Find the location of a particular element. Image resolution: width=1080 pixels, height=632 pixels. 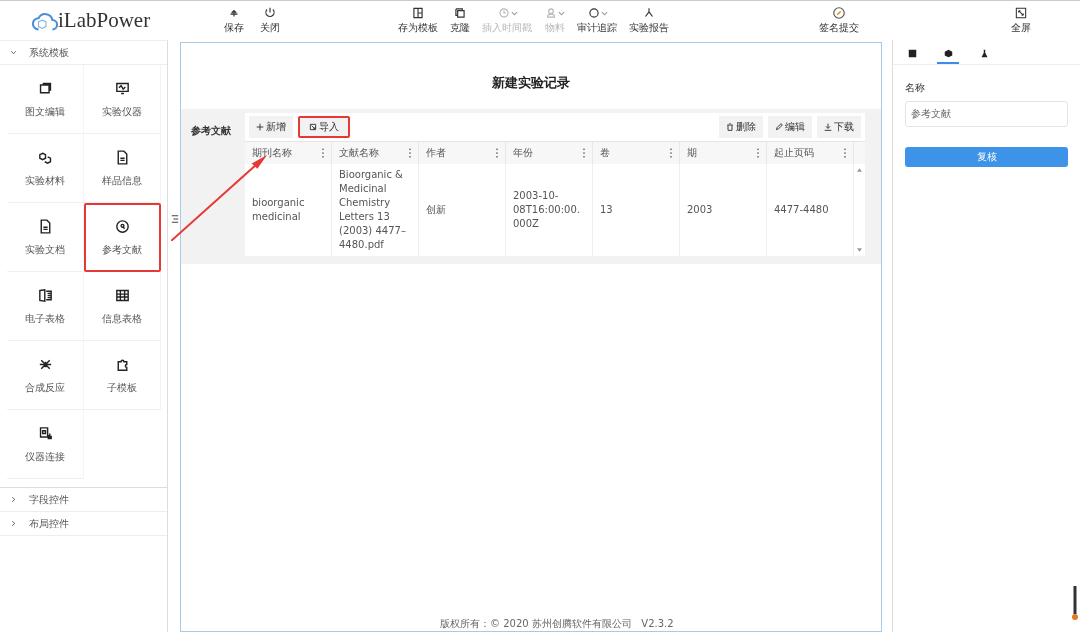

table-cell: 4477-4480 is located at coordinates (810, 210).